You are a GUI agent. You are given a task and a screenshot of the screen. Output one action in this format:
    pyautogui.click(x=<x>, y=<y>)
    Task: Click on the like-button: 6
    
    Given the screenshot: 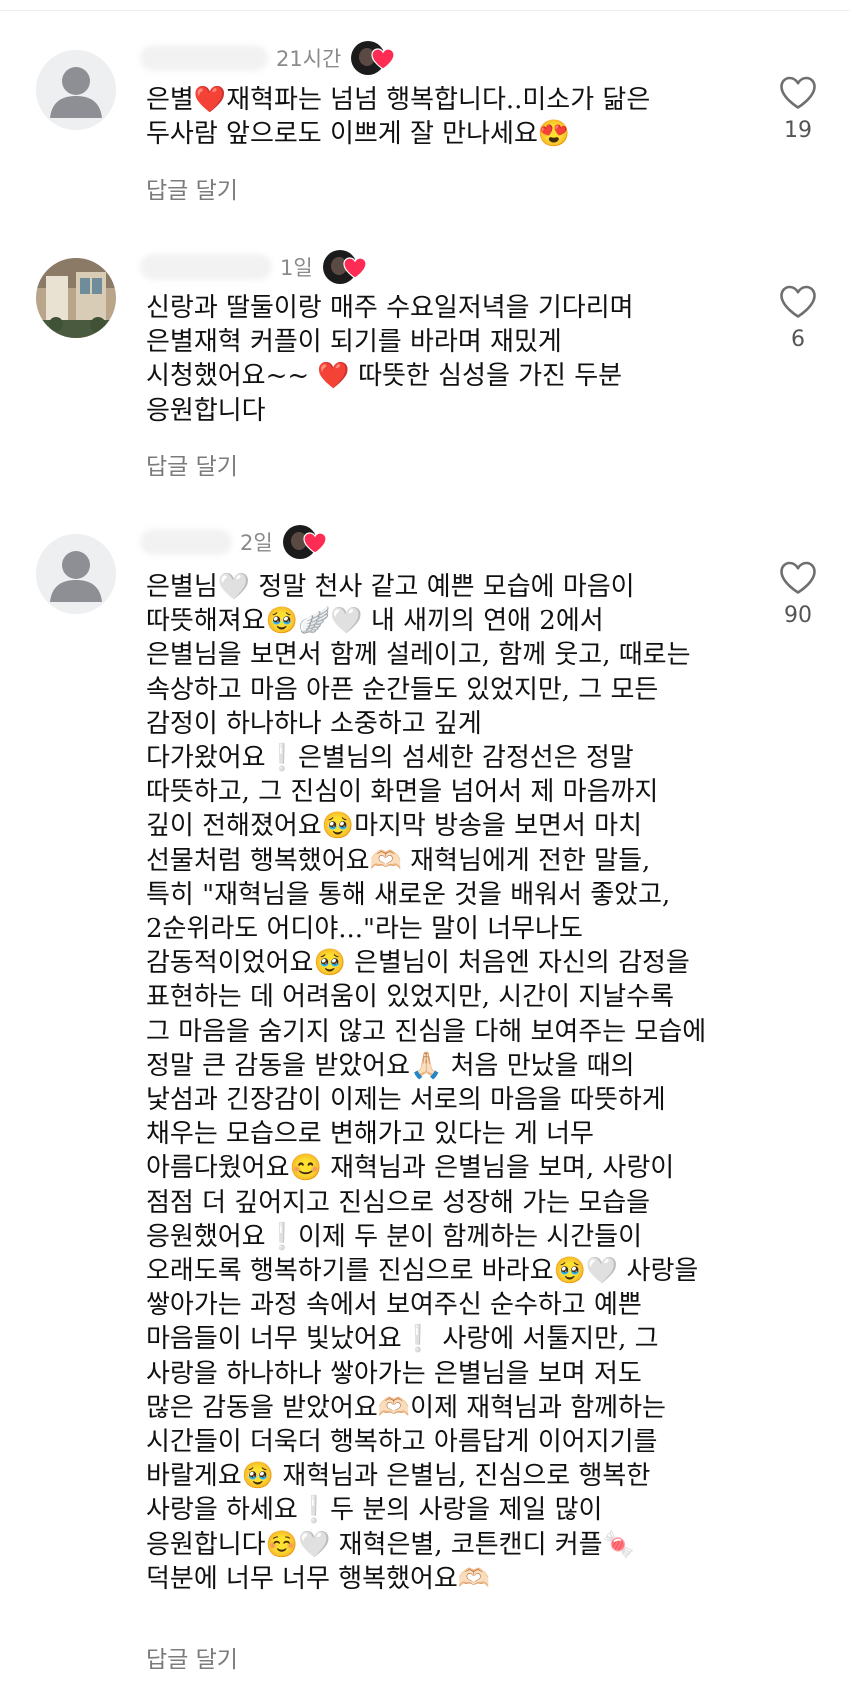 What is the action you would take?
    pyautogui.click(x=798, y=318)
    